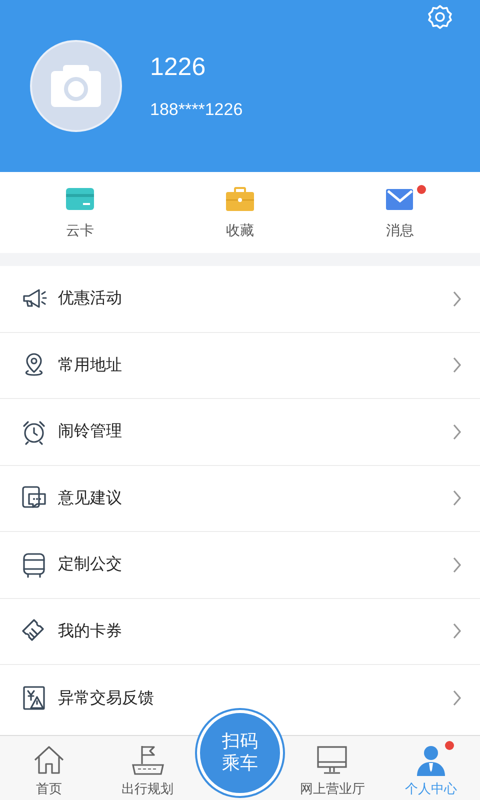 Image resolution: width=480 pixels, height=800 pixels. What do you see at coordinates (255, 299) in the screenshot?
I see `menu-item: 优惠活动` at bounding box center [255, 299].